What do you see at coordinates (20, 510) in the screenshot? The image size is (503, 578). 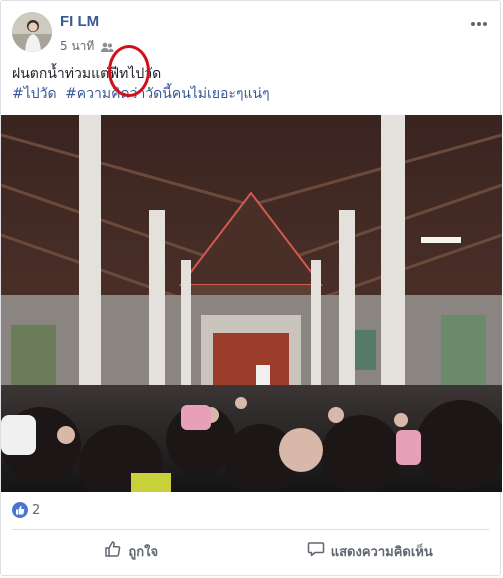 I see `like-icon` at bounding box center [20, 510].